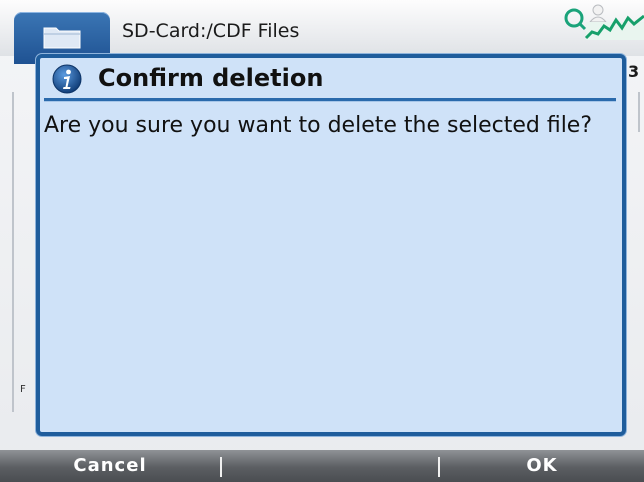 The image size is (644, 482). Describe the element at coordinates (330, 100) in the screenshot. I see `dialog-divider` at that location.